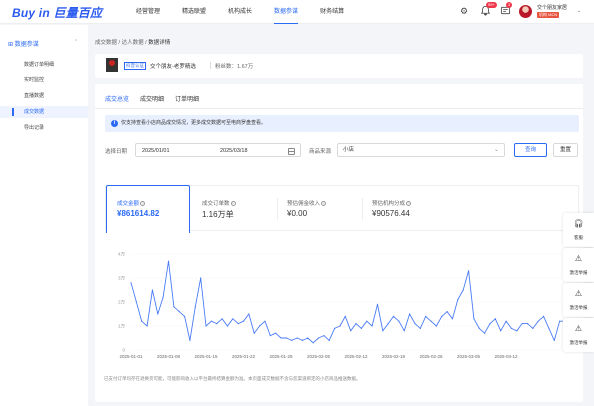 This screenshot has width=594, height=406. What do you see at coordinates (579, 11) in the screenshot?
I see `chevron-down-icon: ⌄` at bounding box center [579, 11].